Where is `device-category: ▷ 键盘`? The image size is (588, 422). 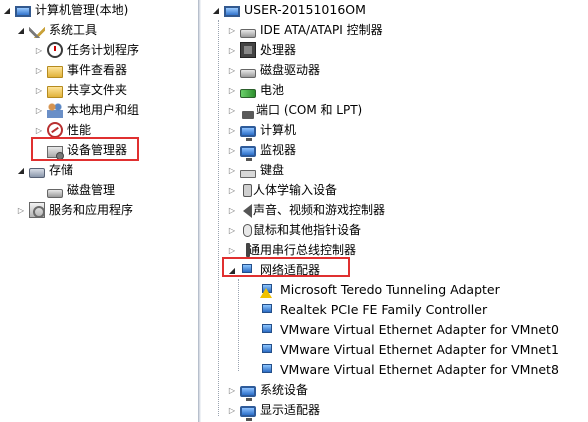
device-category: ▷ 键盘 is located at coordinates (255, 170).